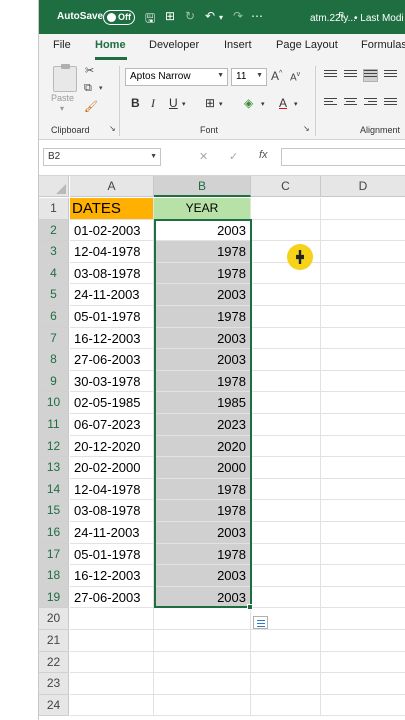 This screenshot has height=720, width=405. Describe the element at coordinates (112, 273) in the screenshot. I see `cell-date: 03-08-1978` at that location.